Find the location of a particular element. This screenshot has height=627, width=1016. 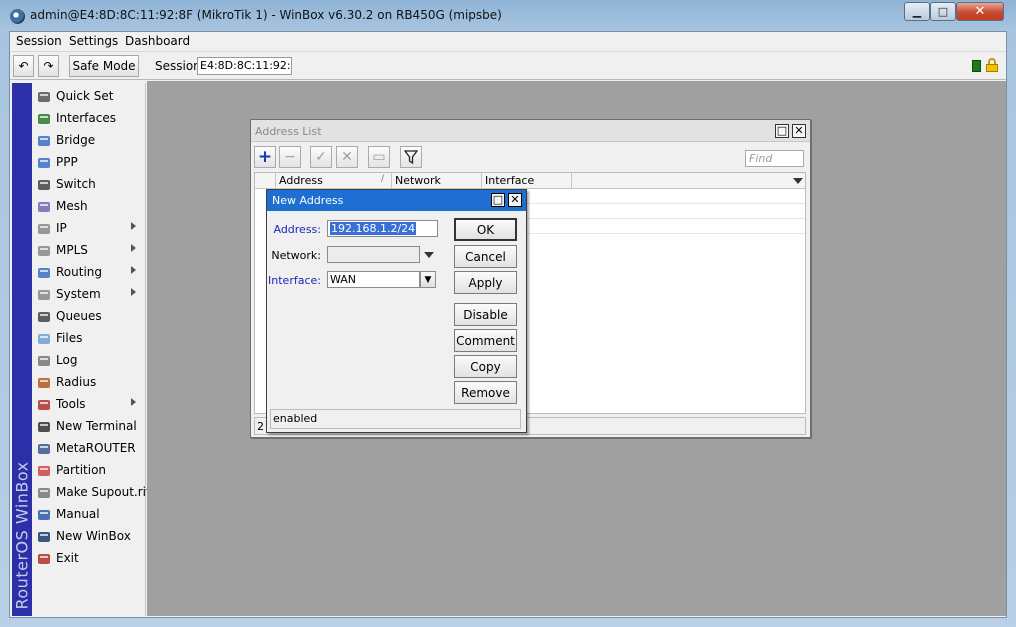

sidebar-item-interfaces: Interfaces is located at coordinates (89, 119).